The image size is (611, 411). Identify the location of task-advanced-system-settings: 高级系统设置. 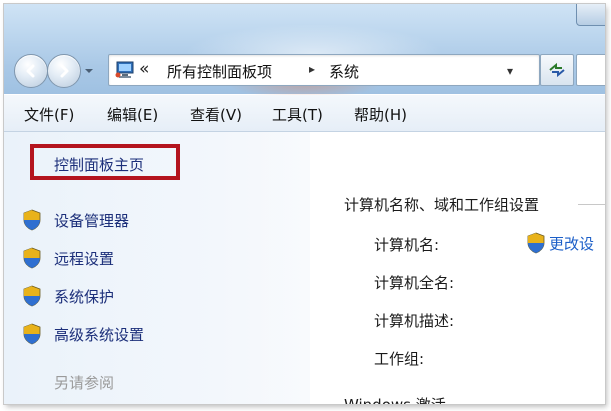
(83, 334).